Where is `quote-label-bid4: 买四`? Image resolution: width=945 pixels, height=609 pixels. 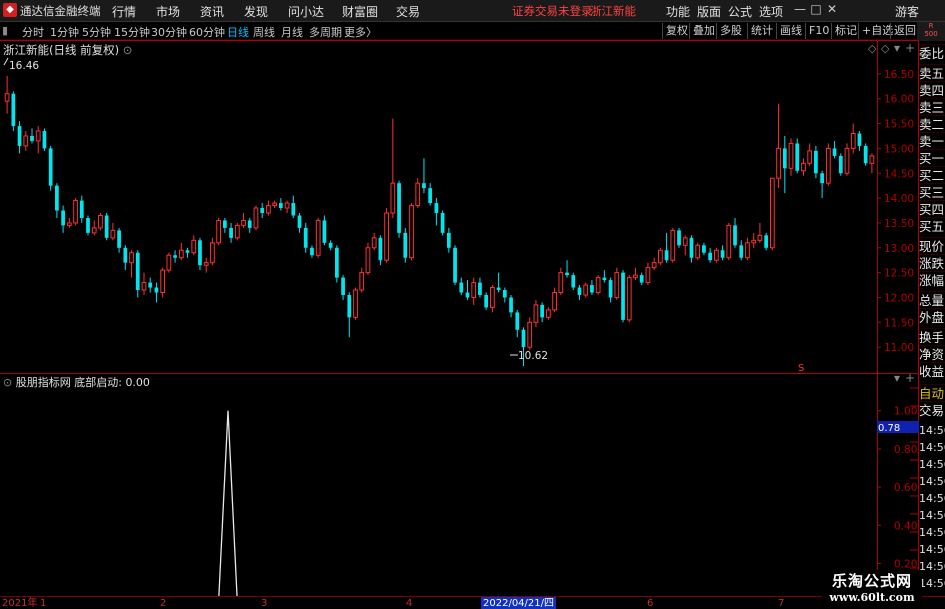 quote-label-bid4: 买四 is located at coordinates (932, 208).